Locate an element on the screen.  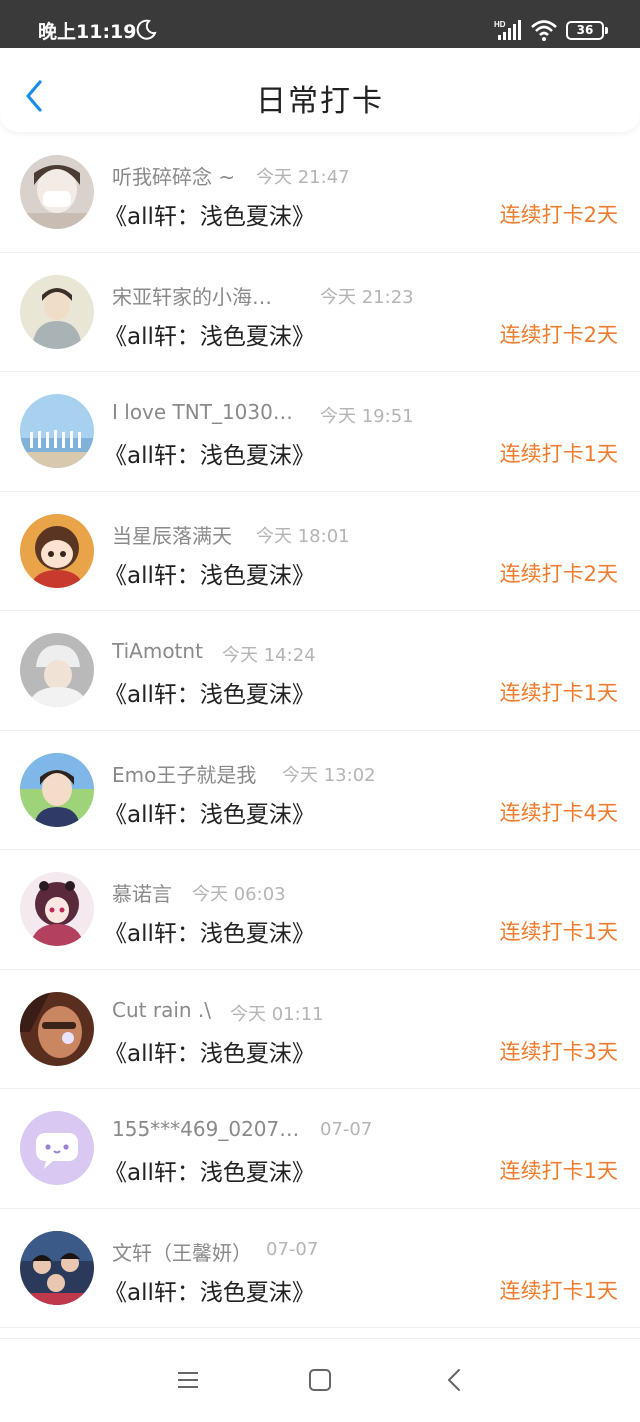
back-triangle-icon is located at coordinates (454, 1380).